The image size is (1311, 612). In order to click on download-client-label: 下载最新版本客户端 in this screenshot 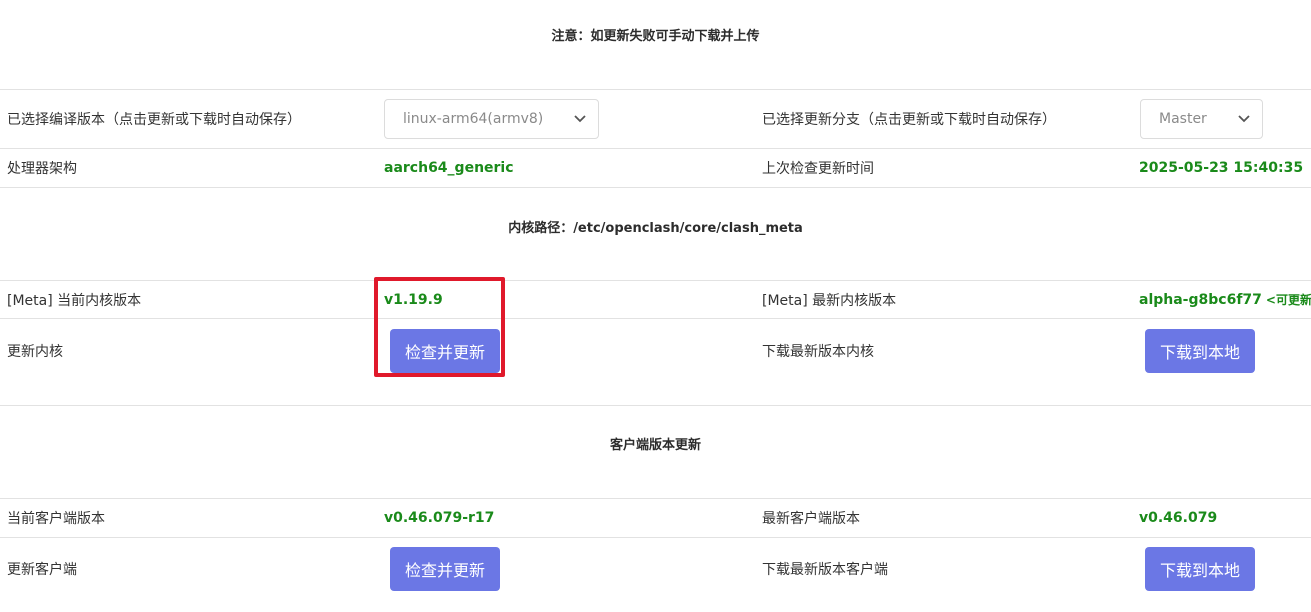, I will do `click(825, 570)`.